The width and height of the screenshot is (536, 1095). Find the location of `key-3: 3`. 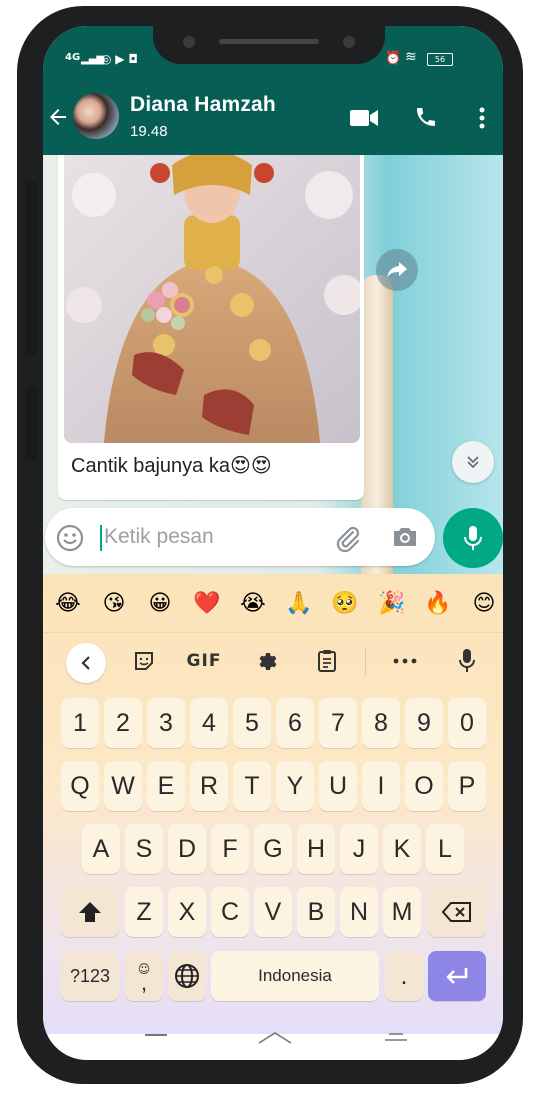

key-3: 3 is located at coordinates (166, 723).